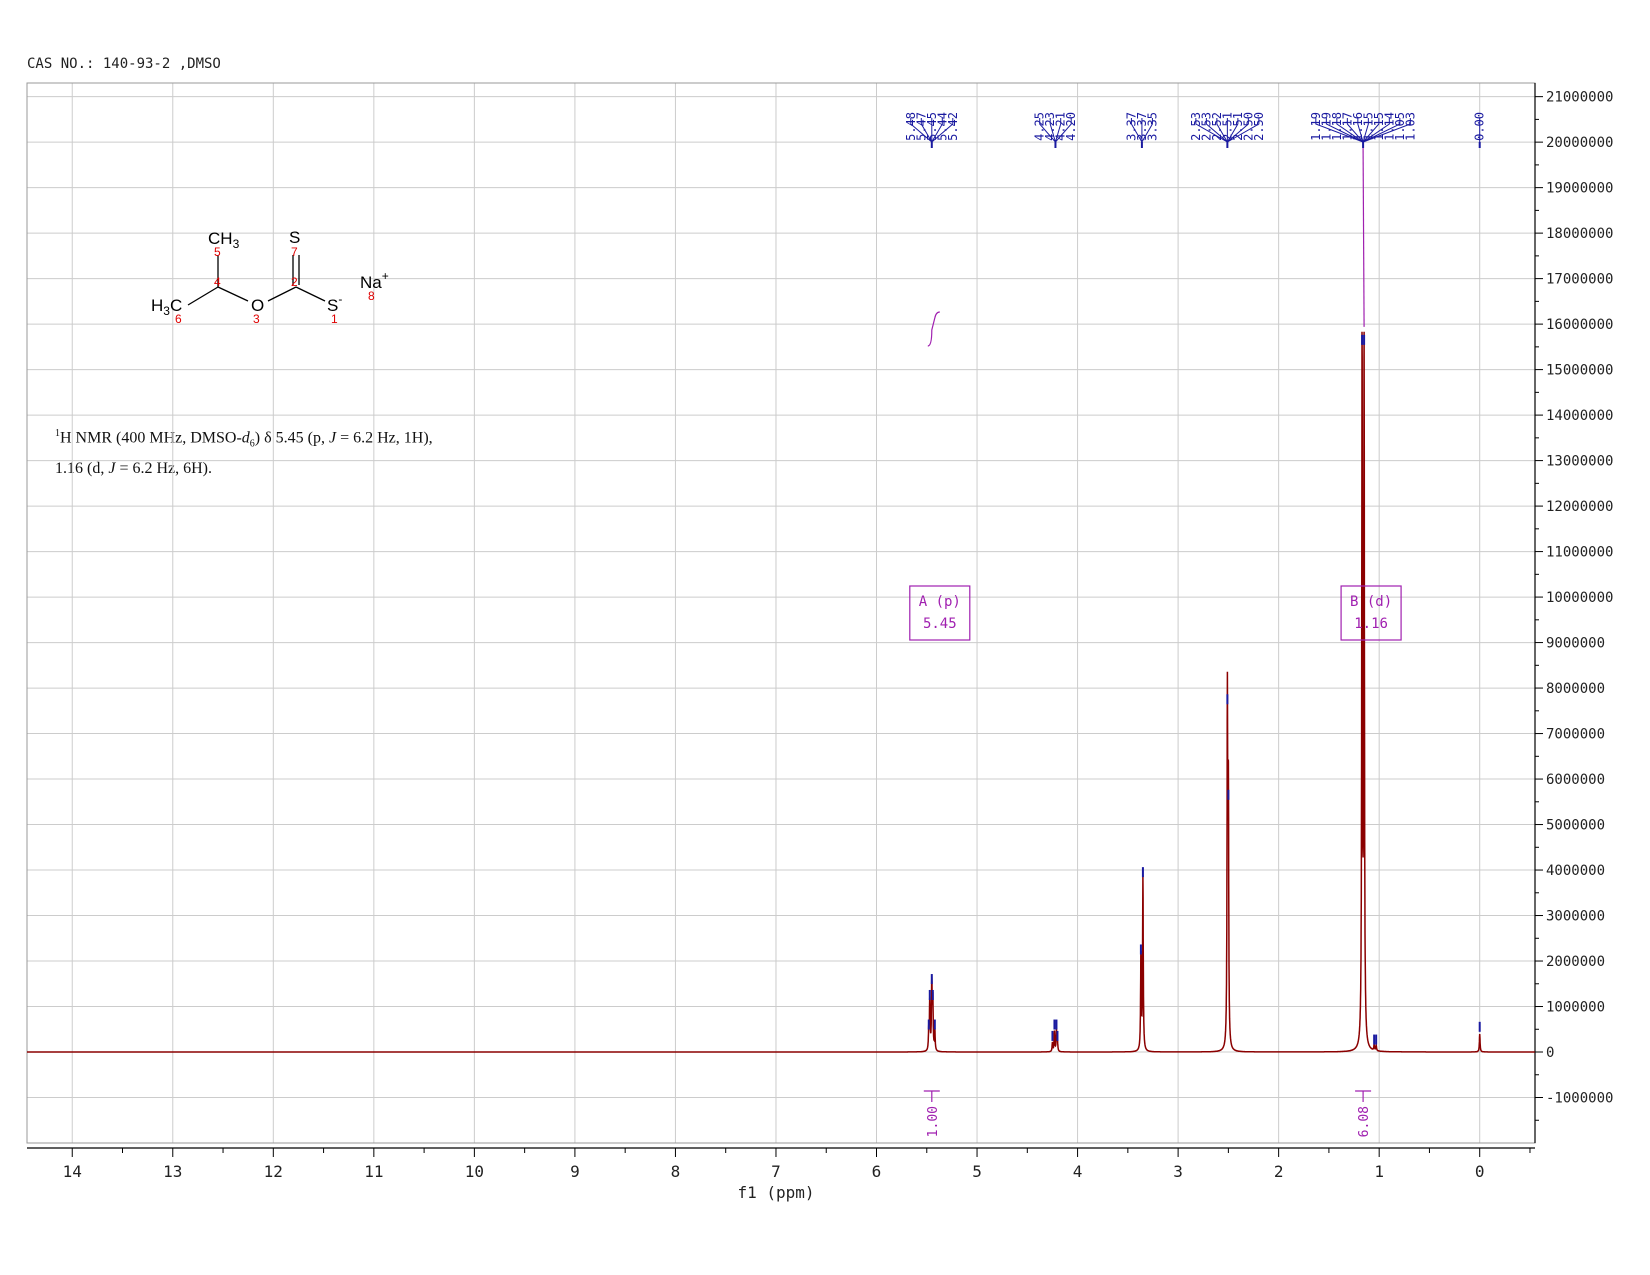 The height and width of the screenshot is (1275, 1650). Describe the element at coordinates (940, 602) in the screenshot. I see `multiplet-name: A (p)` at that location.